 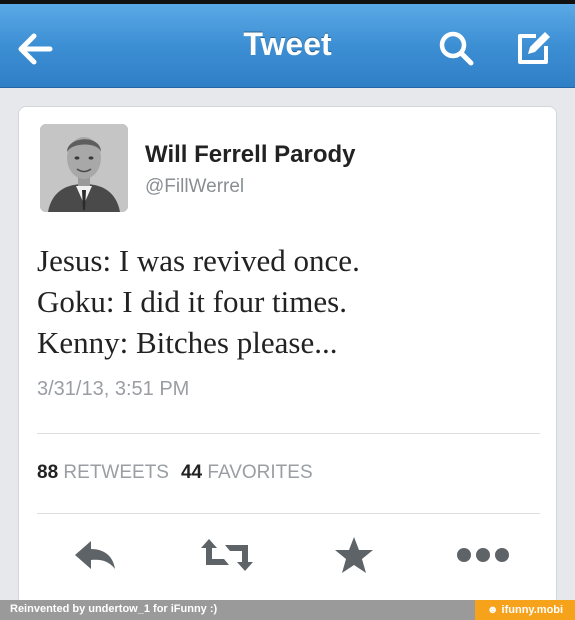 I want to click on favorites-label: FAVORITES, so click(x=260, y=472).